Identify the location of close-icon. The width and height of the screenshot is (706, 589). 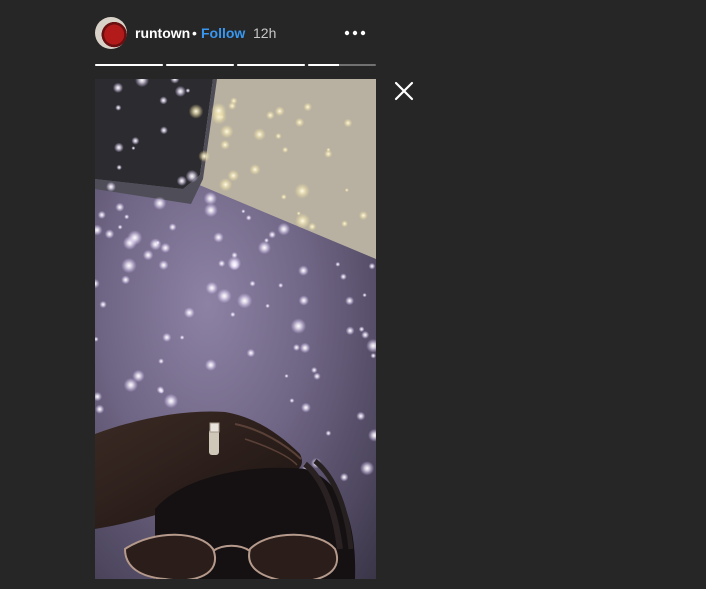
(404, 91).